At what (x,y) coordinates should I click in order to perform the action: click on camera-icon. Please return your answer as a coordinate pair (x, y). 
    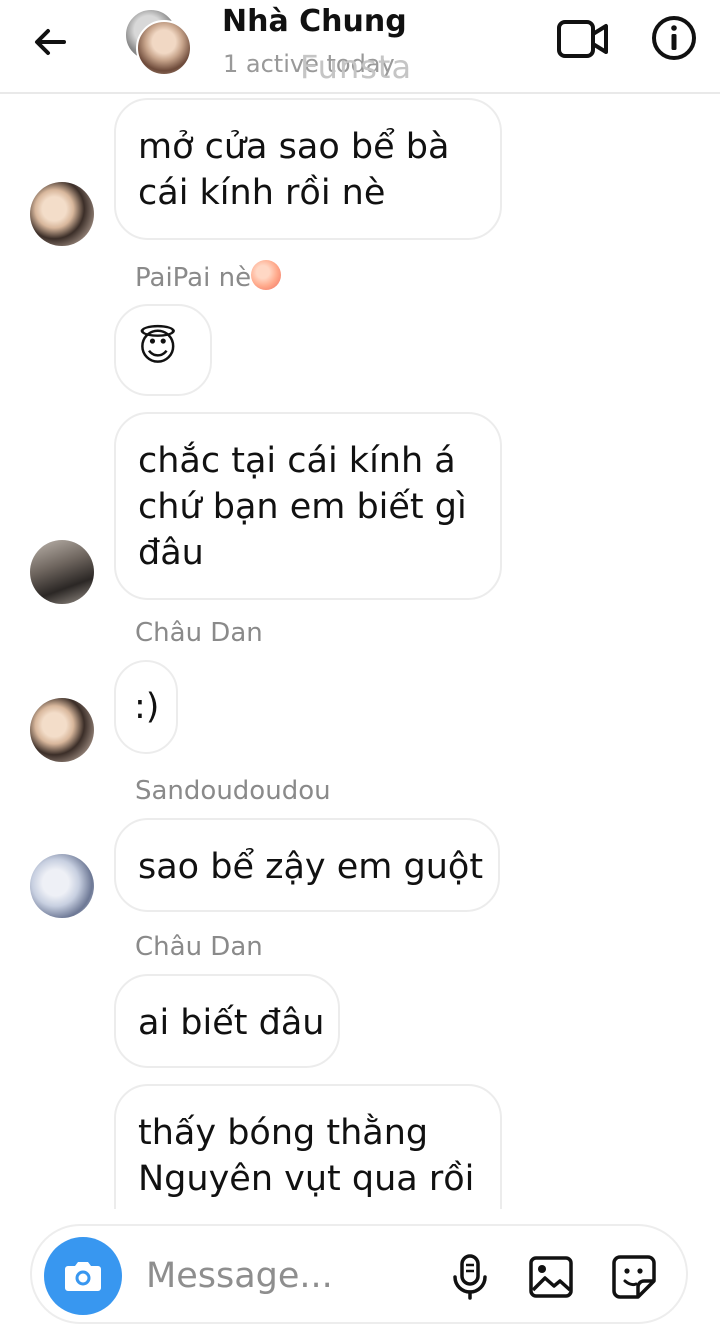
    Looking at the image, I should click on (83, 1276).